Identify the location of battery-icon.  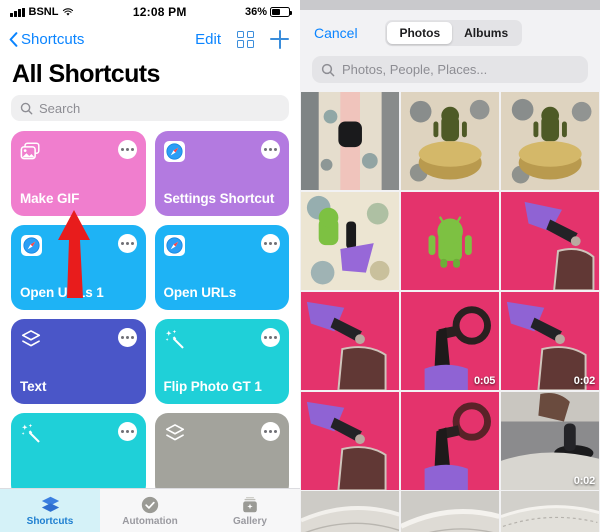
(281, 12).